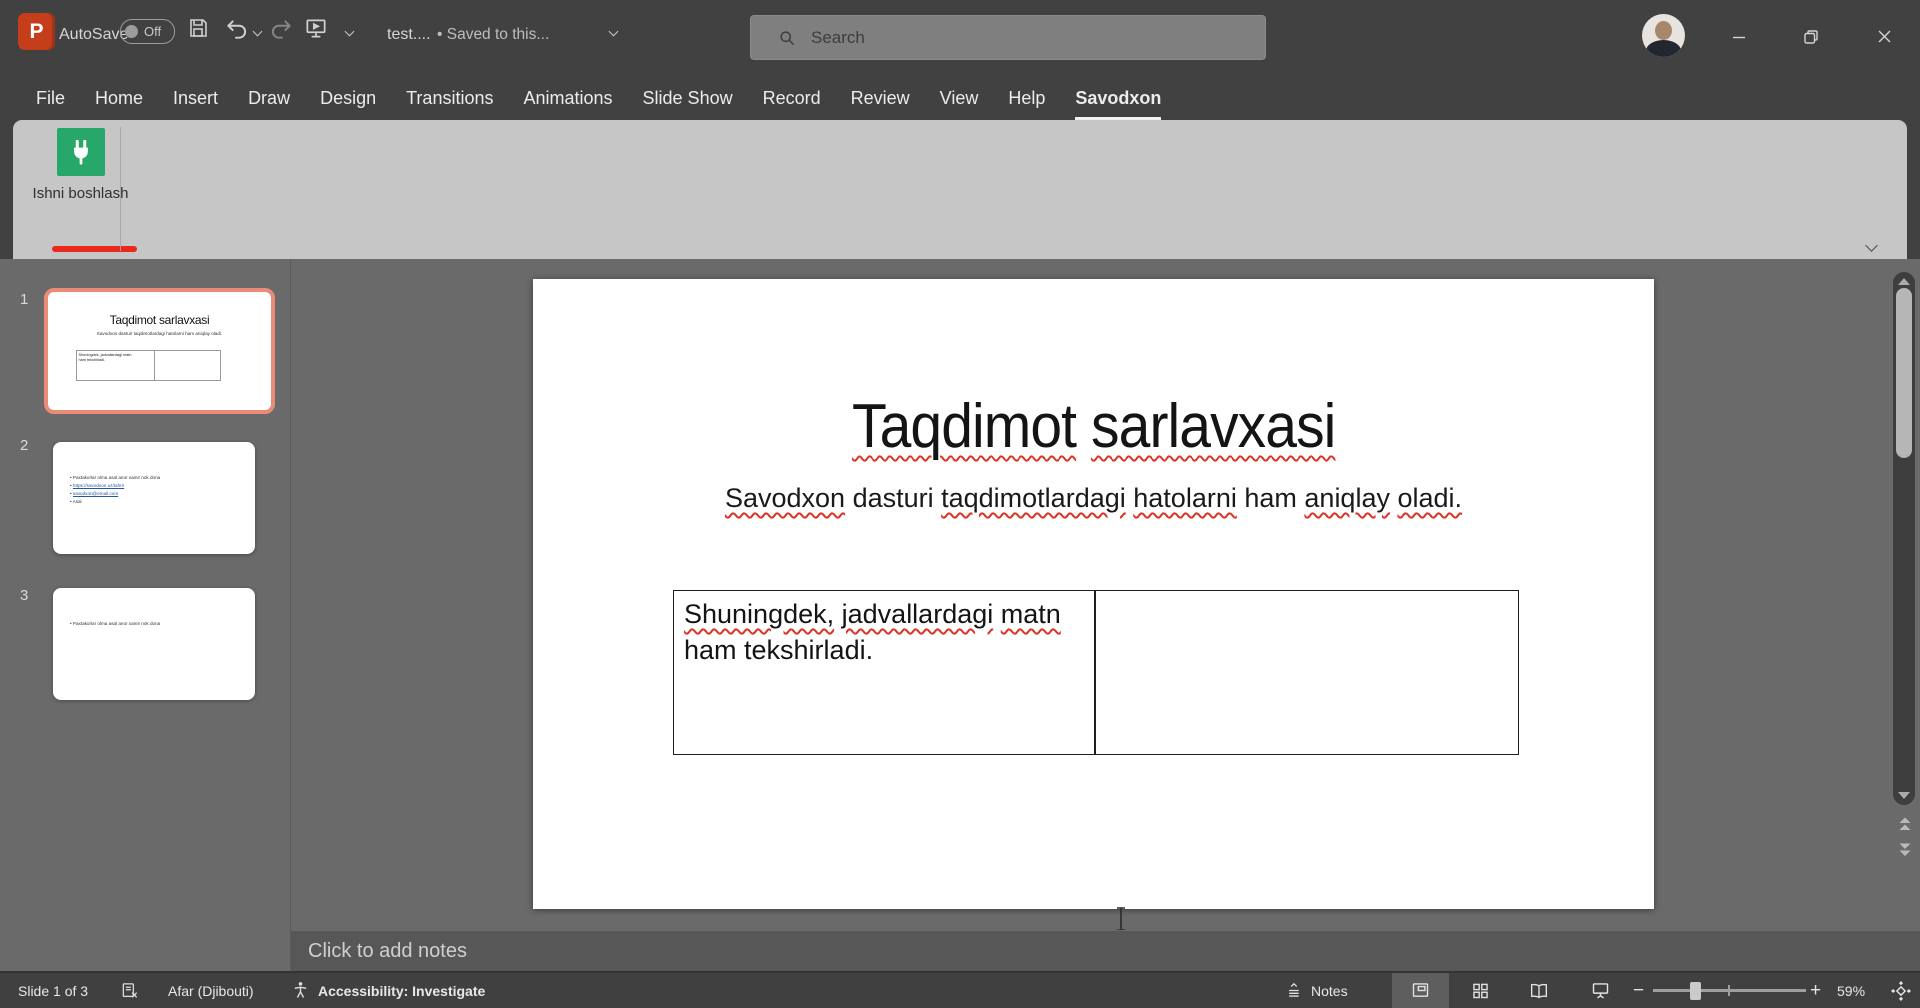  What do you see at coordinates (94, 34) in the screenshot?
I see `autosave-label: AutoSave` at bounding box center [94, 34].